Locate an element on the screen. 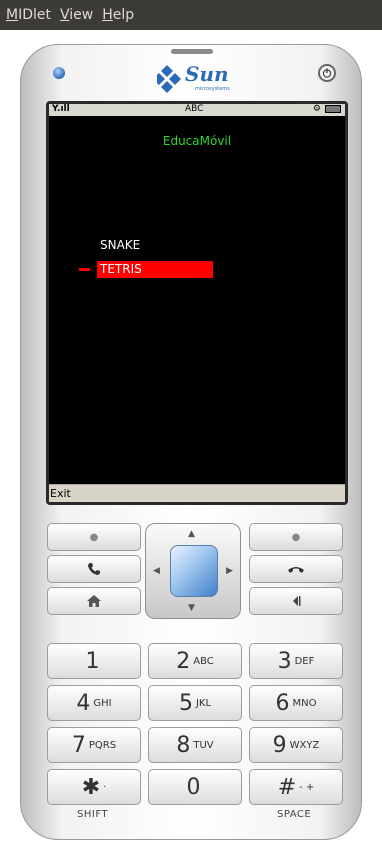  nav-right-icon: ▶ is located at coordinates (229, 571).